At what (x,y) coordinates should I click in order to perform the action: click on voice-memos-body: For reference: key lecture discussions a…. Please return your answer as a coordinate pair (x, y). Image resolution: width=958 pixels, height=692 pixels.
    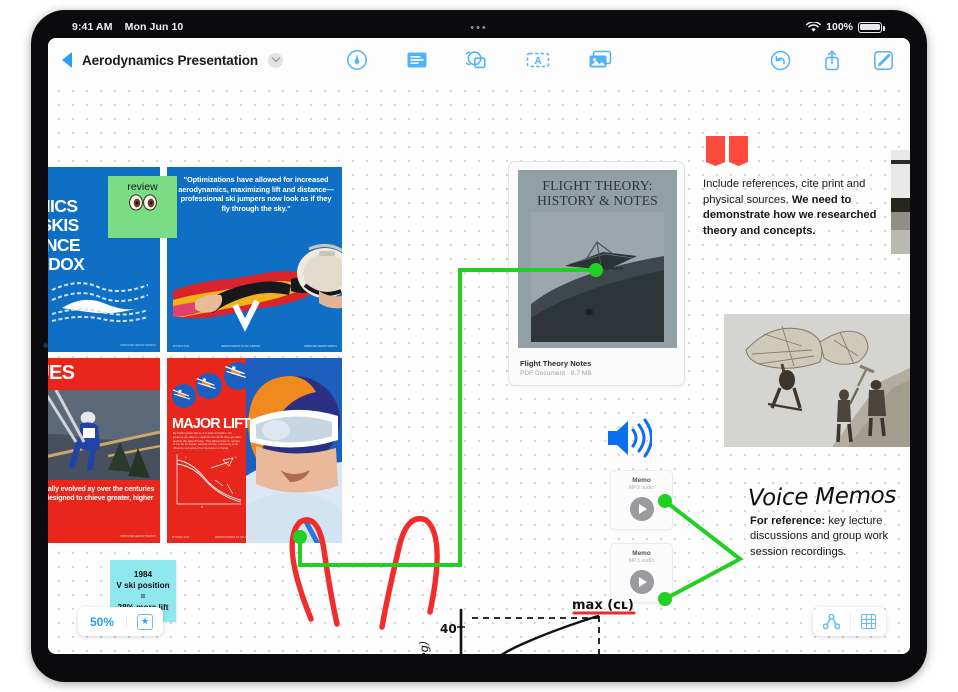
    Looking at the image, I should click on (825, 537).